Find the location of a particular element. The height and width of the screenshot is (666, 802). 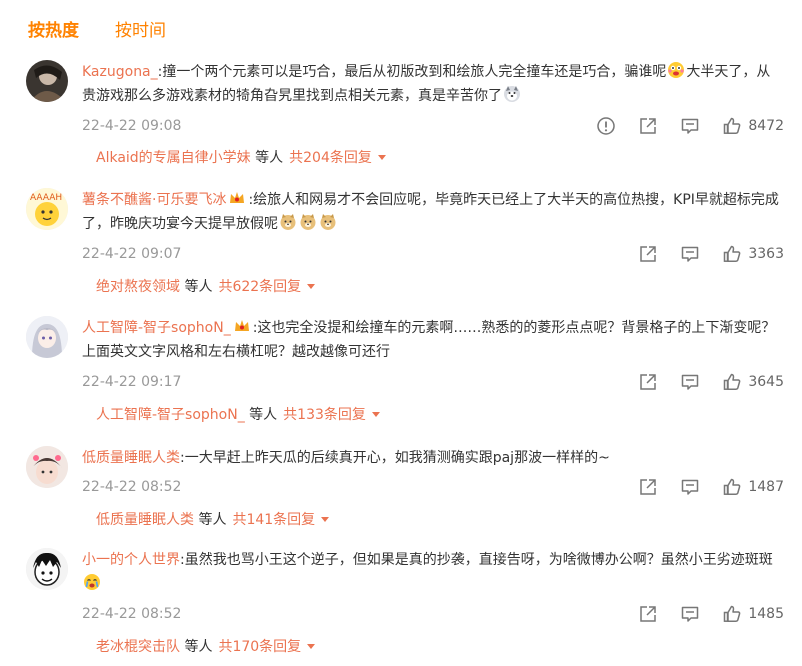

like-button: 1487 is located at coordinates (753, 487).